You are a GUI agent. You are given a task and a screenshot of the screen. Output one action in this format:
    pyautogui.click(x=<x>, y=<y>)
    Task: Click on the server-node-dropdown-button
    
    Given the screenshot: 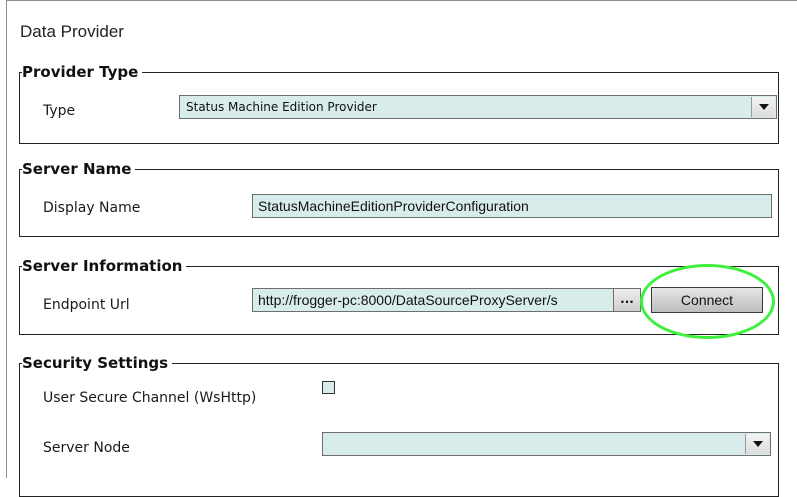 What is the action you would take?
    pyautogui.click(x=757, y=444)
    